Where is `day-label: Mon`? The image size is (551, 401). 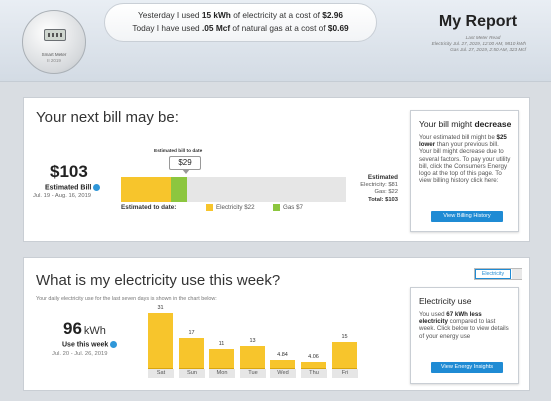
day-label: Mon is located at coordinates (222, 373).